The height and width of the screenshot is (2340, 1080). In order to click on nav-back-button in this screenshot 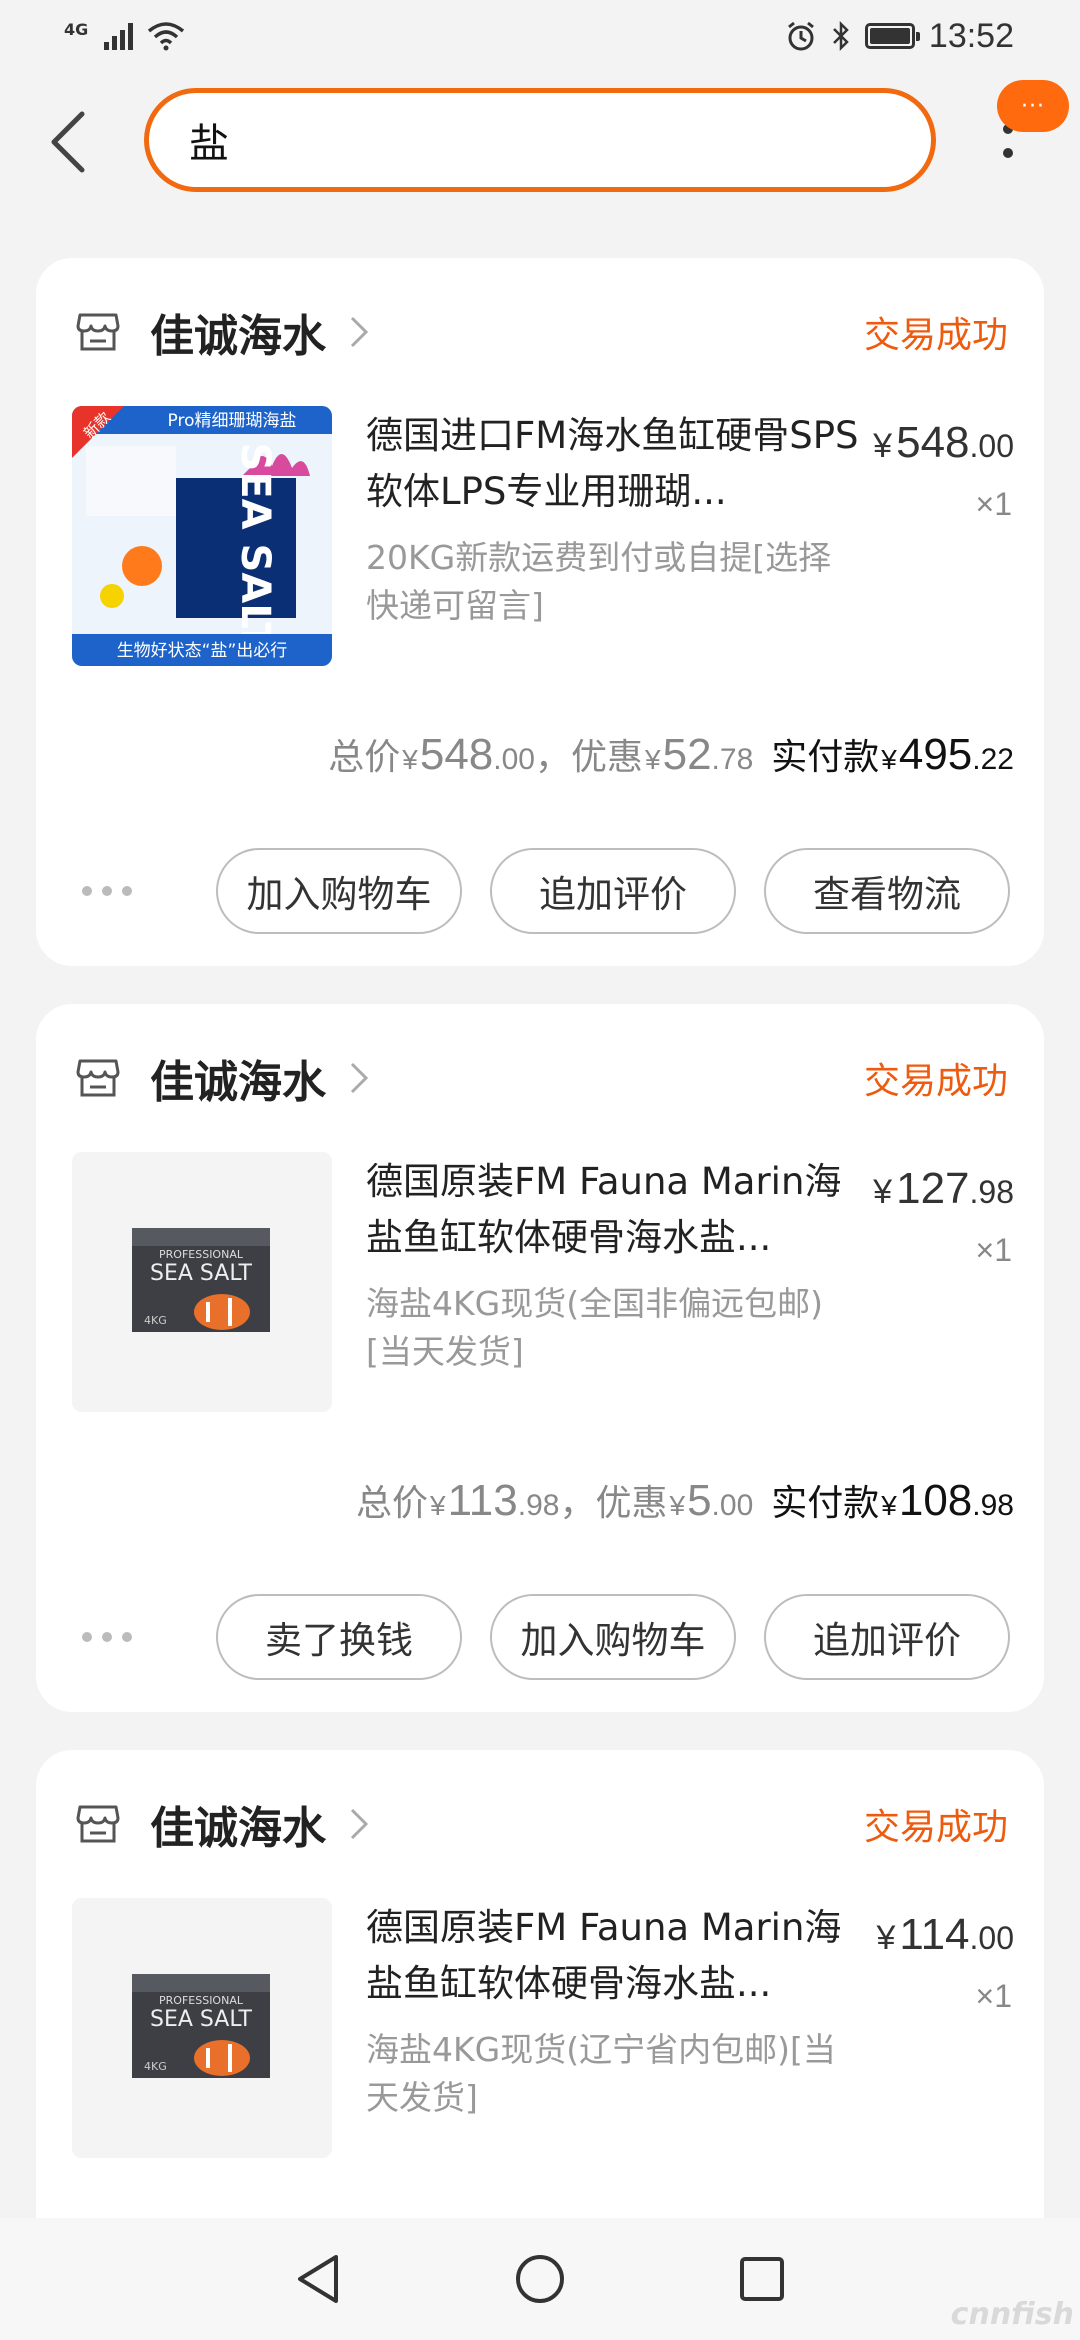, I will do `click(318, 2279)`.